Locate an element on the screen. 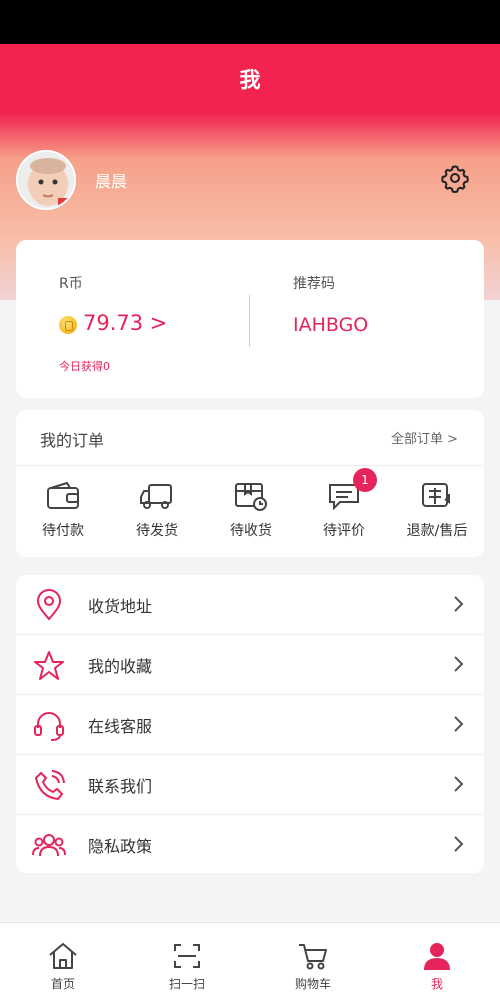 This screenshot has width=500, height=1000. order-label-pending-payment: 待付款 is located at coordinates (63, 531).